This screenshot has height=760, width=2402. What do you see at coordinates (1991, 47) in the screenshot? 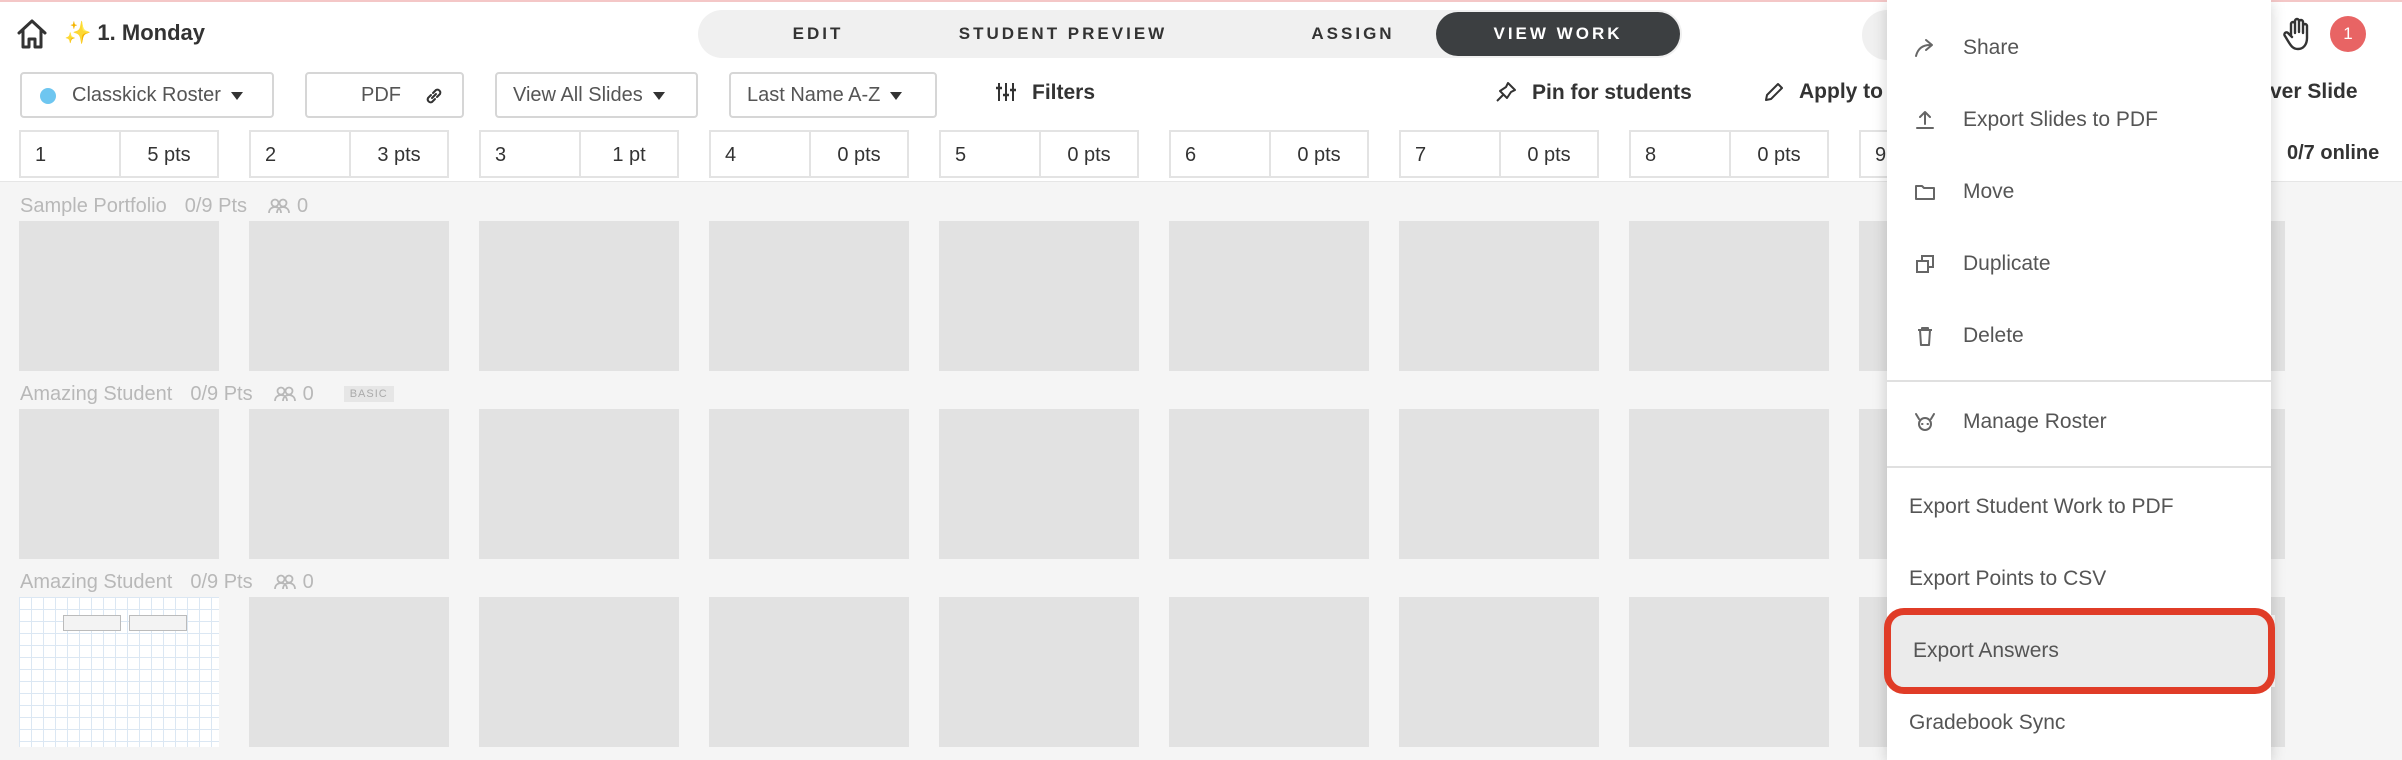
I see `menu-item-label: Share` at bounding box center [1991, 47].